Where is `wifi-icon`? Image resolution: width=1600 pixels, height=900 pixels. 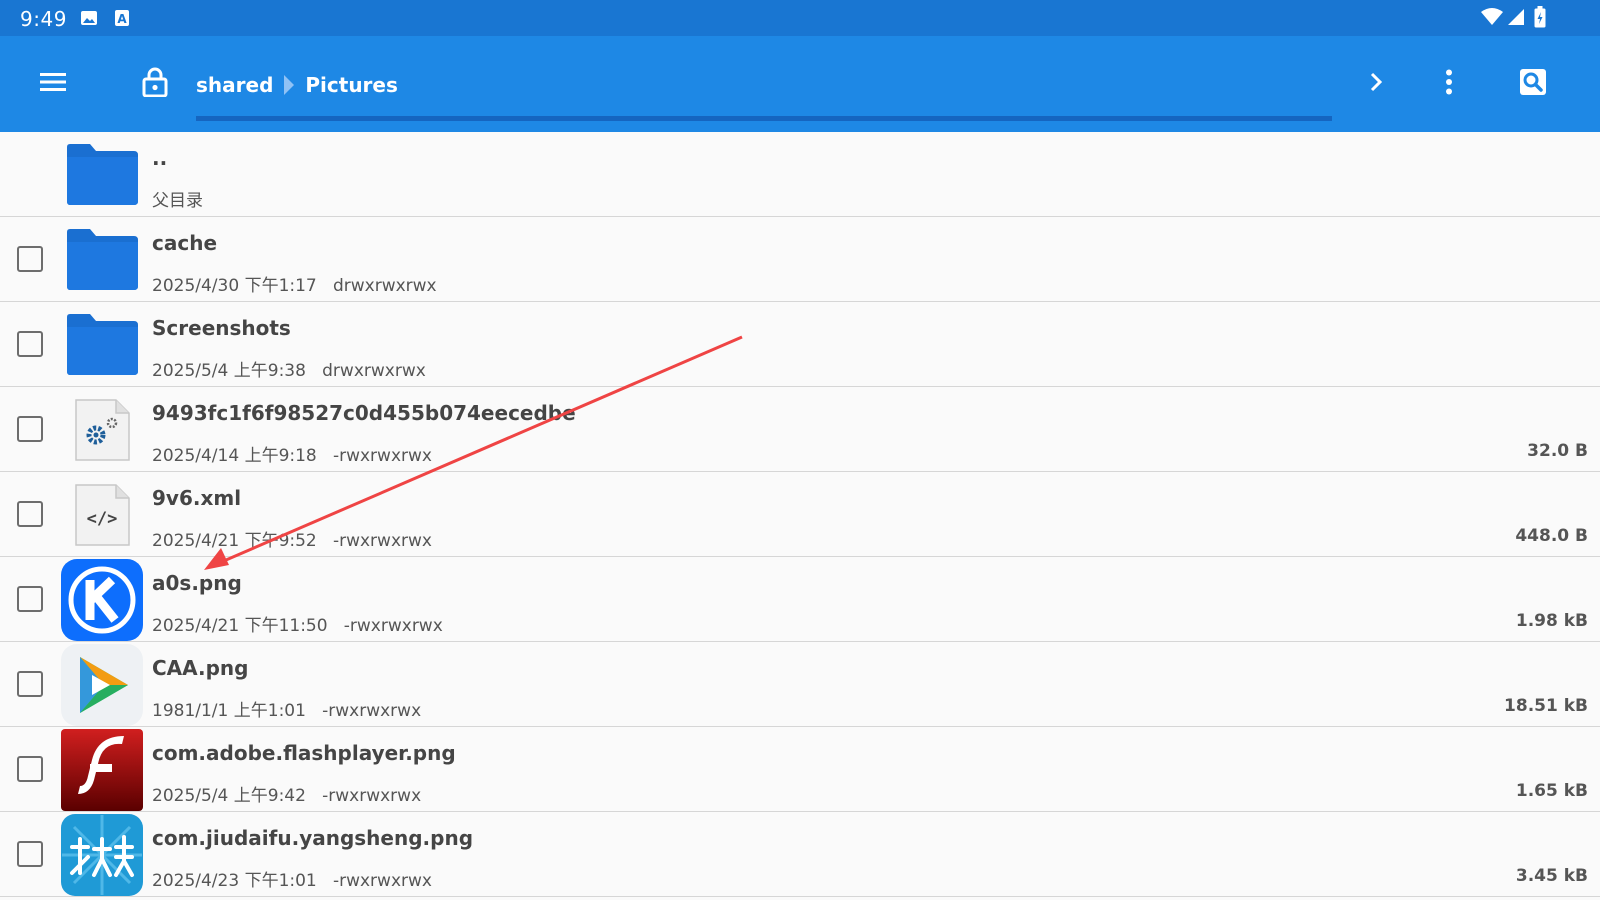 wifi-icon is located at coordinates (1492, 19).